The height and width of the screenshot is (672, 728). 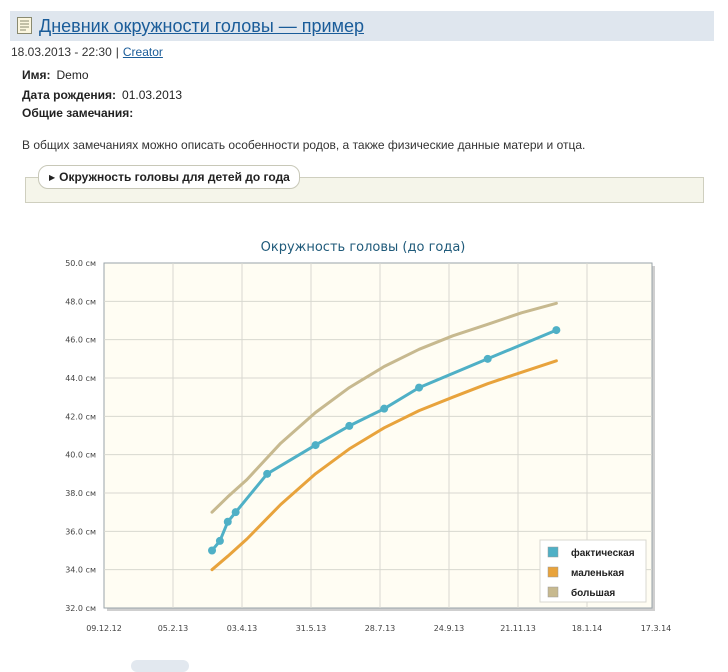 I want to click on y-tick-label: 32.0 см, so click(x=80, y=608).